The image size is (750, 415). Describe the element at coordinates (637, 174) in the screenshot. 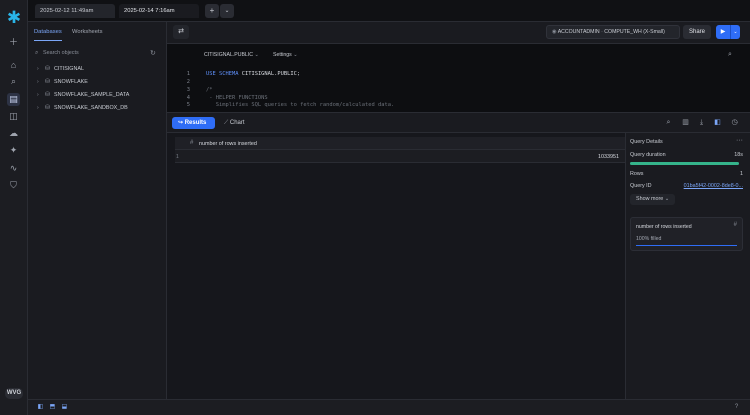

I see `rows-label: Rows` at that location.